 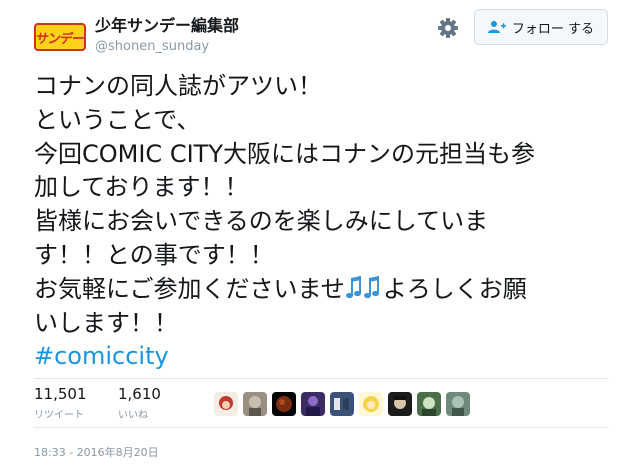 I want to click on account-name: 少年サンデー編集部, so click(x=167, y=24).